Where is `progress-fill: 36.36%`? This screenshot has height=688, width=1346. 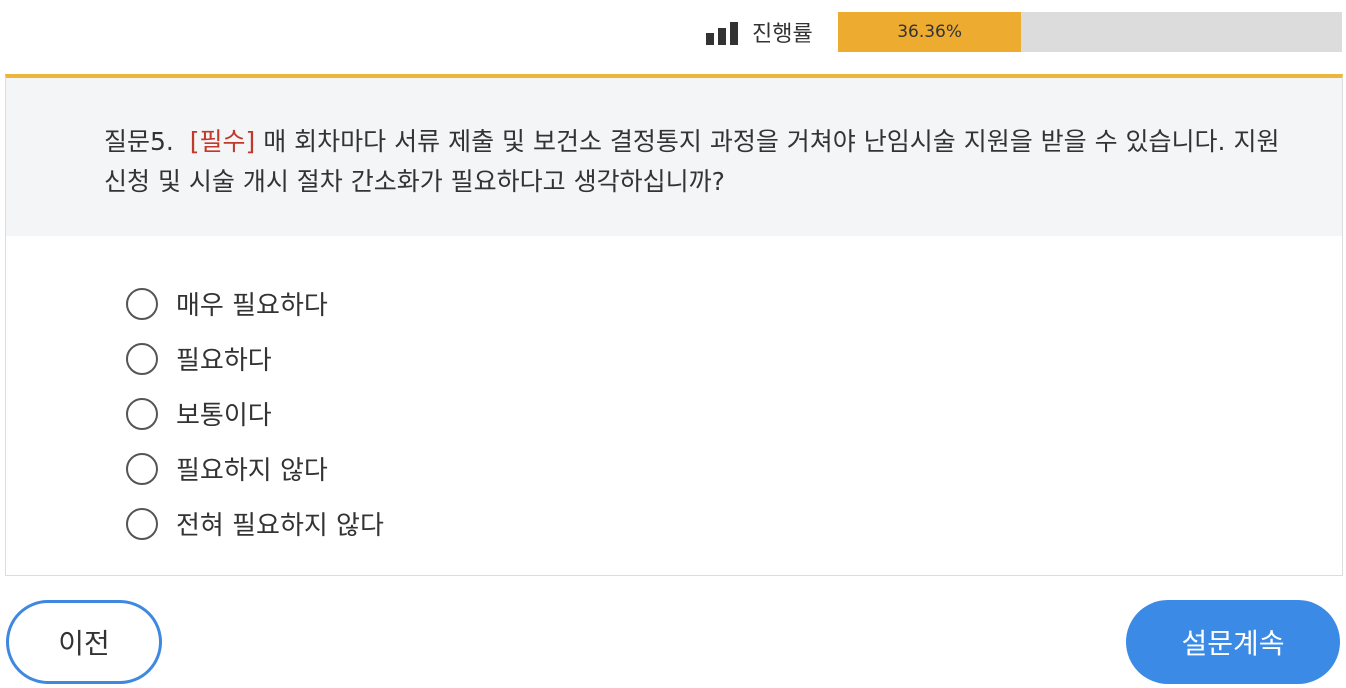
progress-fill: 36.36% is located at coordinates (930, 32).